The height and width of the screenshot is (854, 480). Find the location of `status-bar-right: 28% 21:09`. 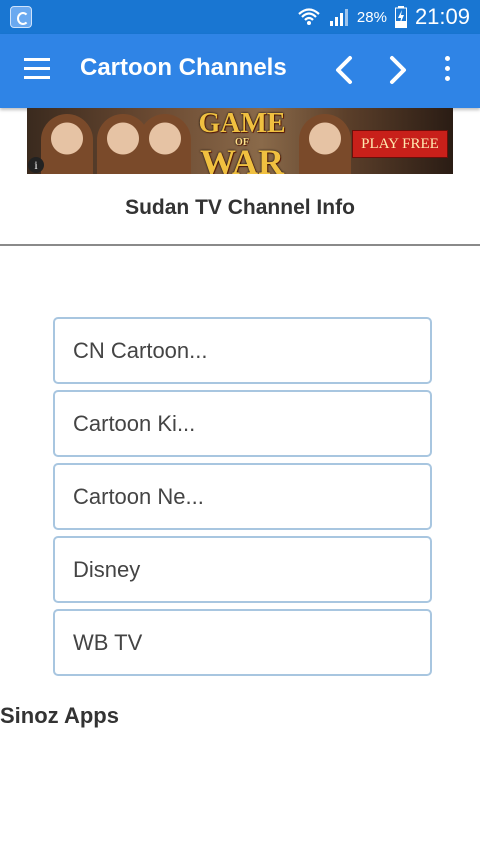

status-bar-right: 28% 21:09 is located at coordinates (383, 17).